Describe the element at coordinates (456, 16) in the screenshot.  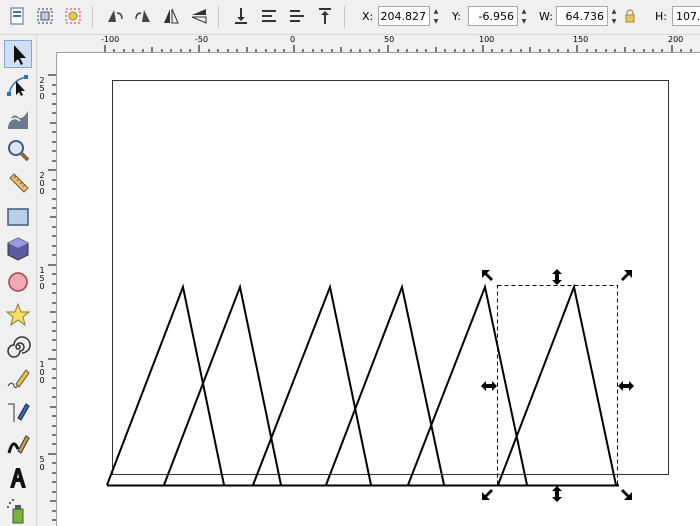
I see `y-label: Y:` at that location.